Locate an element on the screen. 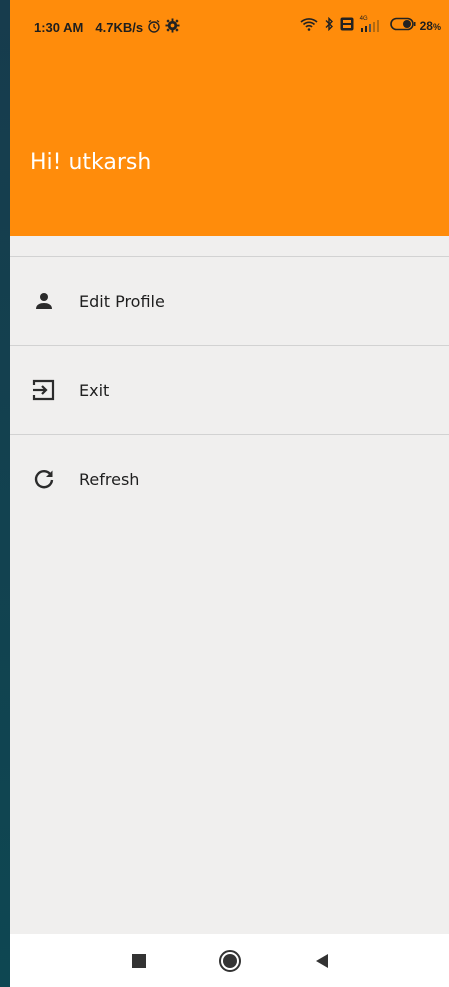 The height and width of the screenshot is (987, 449). battery-percent-sign: % is located at coordinates (436, 27).